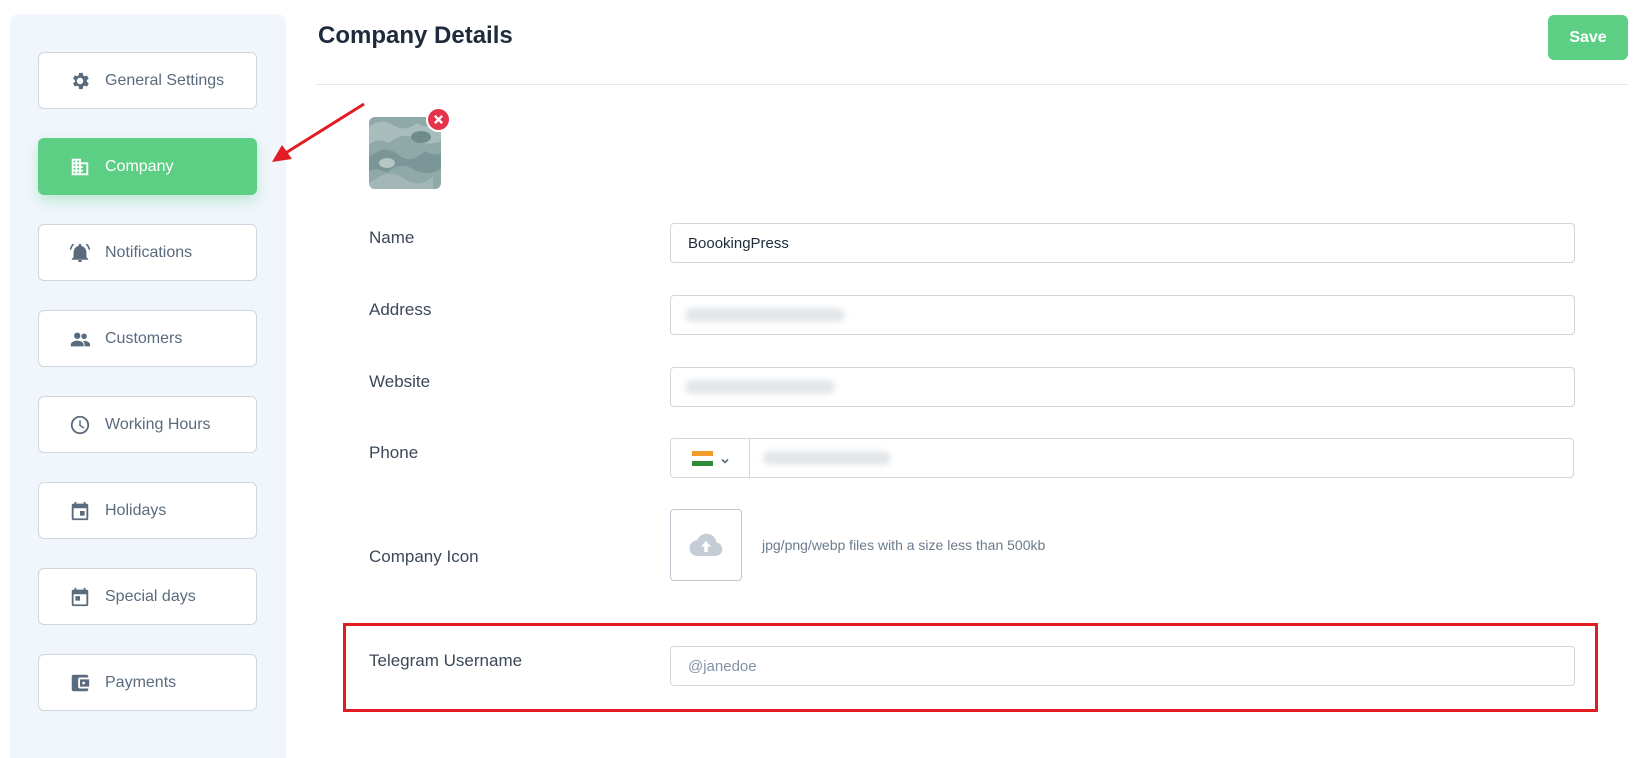 The image size is (1639, 758). What do you see at coordinates (80, 339) in the screenshot?
I see `users-icon` at bounding box center [80, 339].